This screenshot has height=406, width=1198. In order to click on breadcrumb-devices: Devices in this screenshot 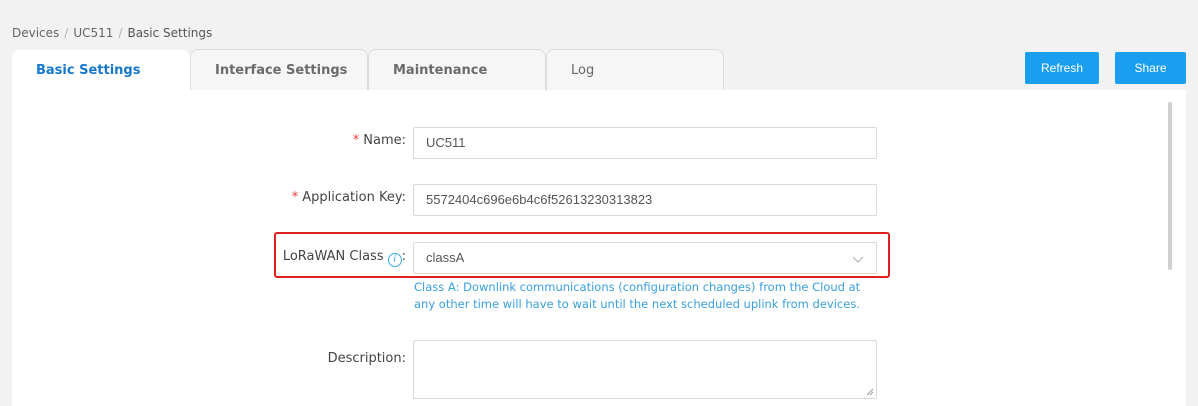, I will do `click(35, 33)`.